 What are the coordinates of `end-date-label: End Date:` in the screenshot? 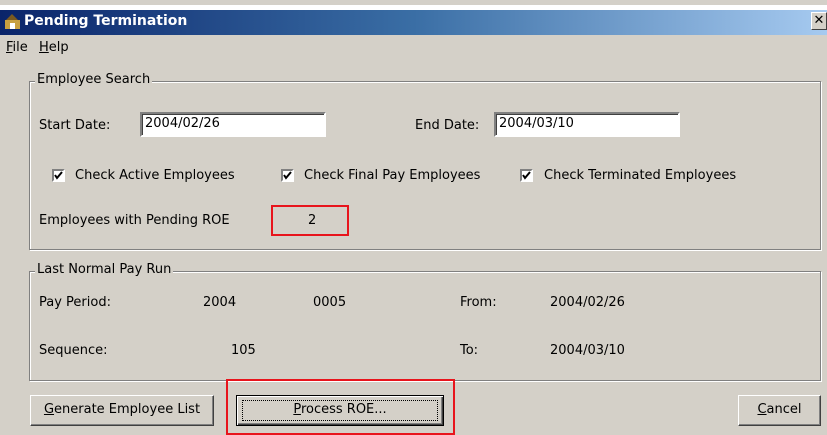 It's located at (447, 125).